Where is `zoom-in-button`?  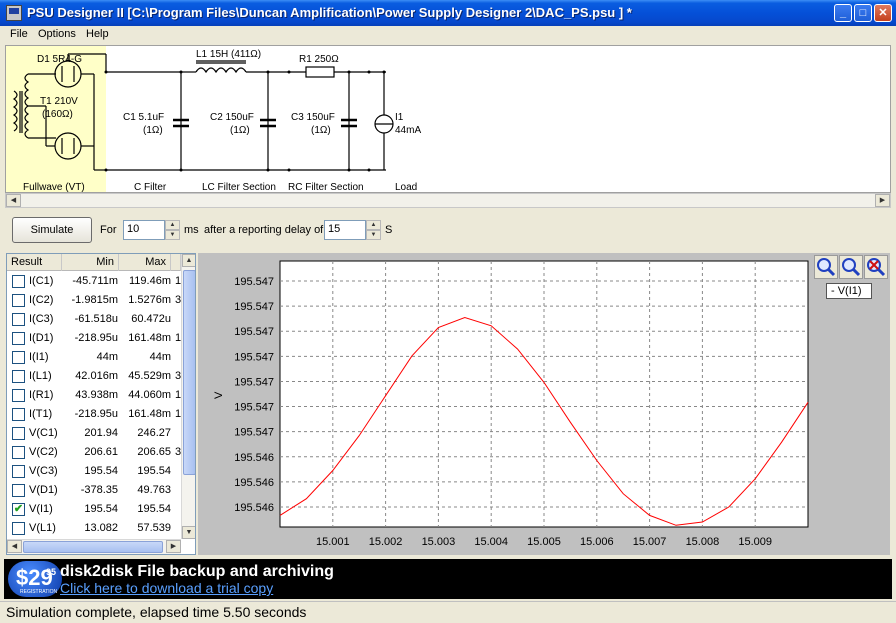 zoom-in-button is located at coordinates (826, 267).